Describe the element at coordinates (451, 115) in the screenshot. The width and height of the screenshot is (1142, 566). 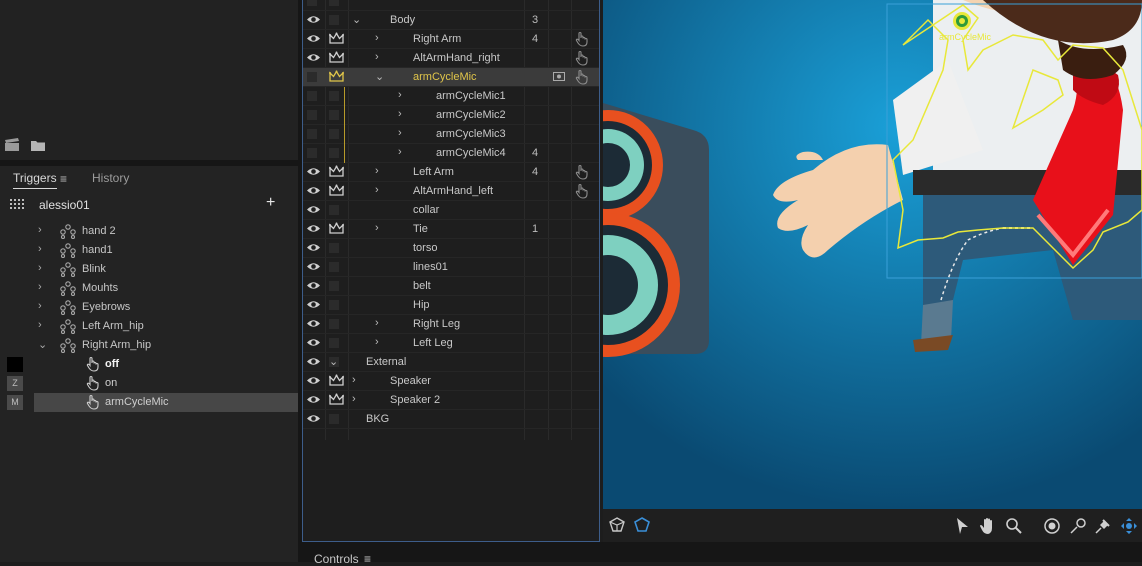
I see `layer-row: › armCycleMic2` at that location.